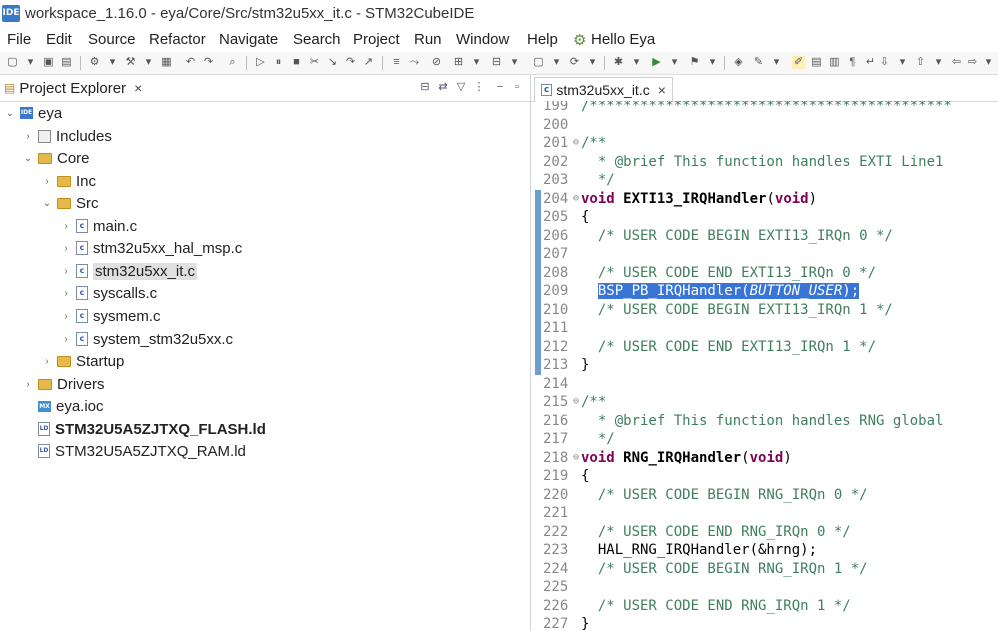 This screenshot has height=631, width=998. I want to click on link-icon: ⊘, so click(436, 62).